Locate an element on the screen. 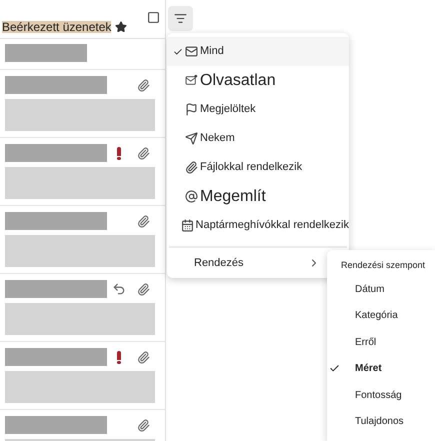 Image resolution: width=435 pixels, height=441 pixels. filter-menu-item: Mind is located at coordinates (258, 51).